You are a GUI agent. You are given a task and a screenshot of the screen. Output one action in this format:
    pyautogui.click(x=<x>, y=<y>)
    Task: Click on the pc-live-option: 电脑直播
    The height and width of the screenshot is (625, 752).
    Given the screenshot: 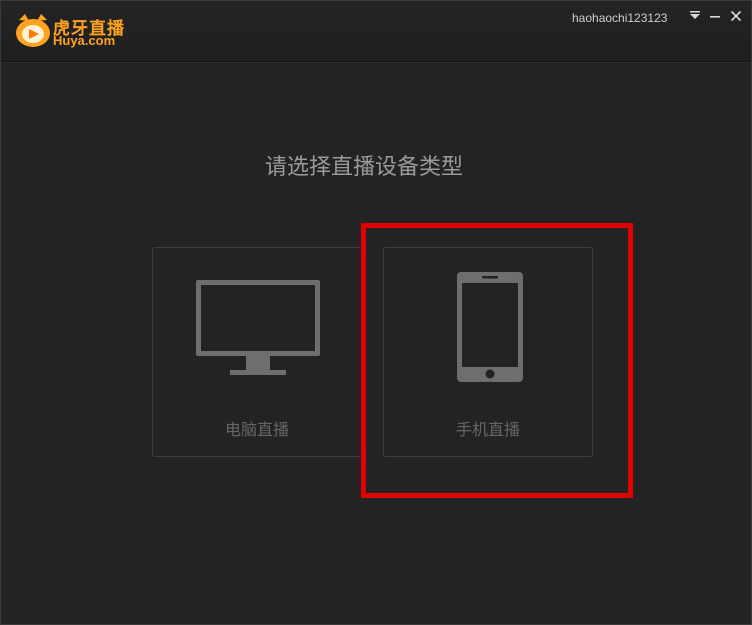 What is the action you would take?
    pyautogui.click(x=257, y=352)
    